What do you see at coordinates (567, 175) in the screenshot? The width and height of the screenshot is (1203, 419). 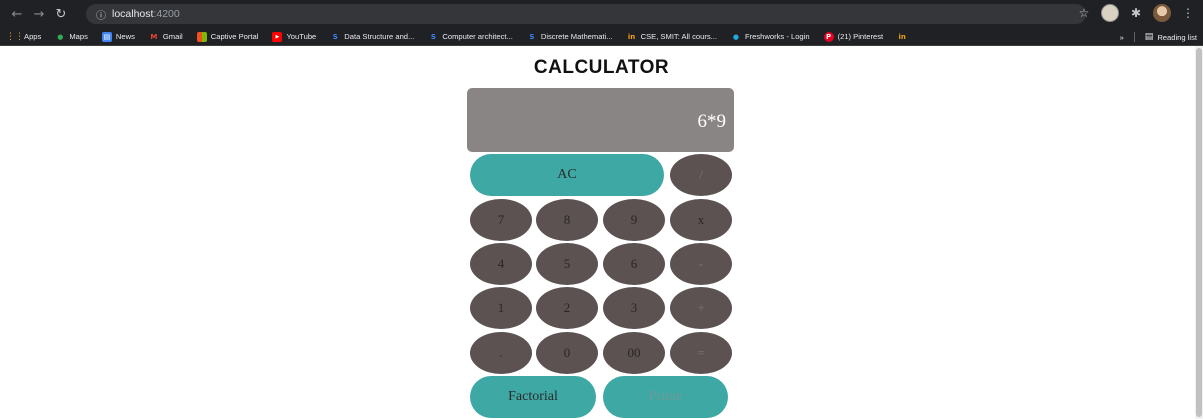 I see `ac-button: AC` at bounding box center [567, 175].